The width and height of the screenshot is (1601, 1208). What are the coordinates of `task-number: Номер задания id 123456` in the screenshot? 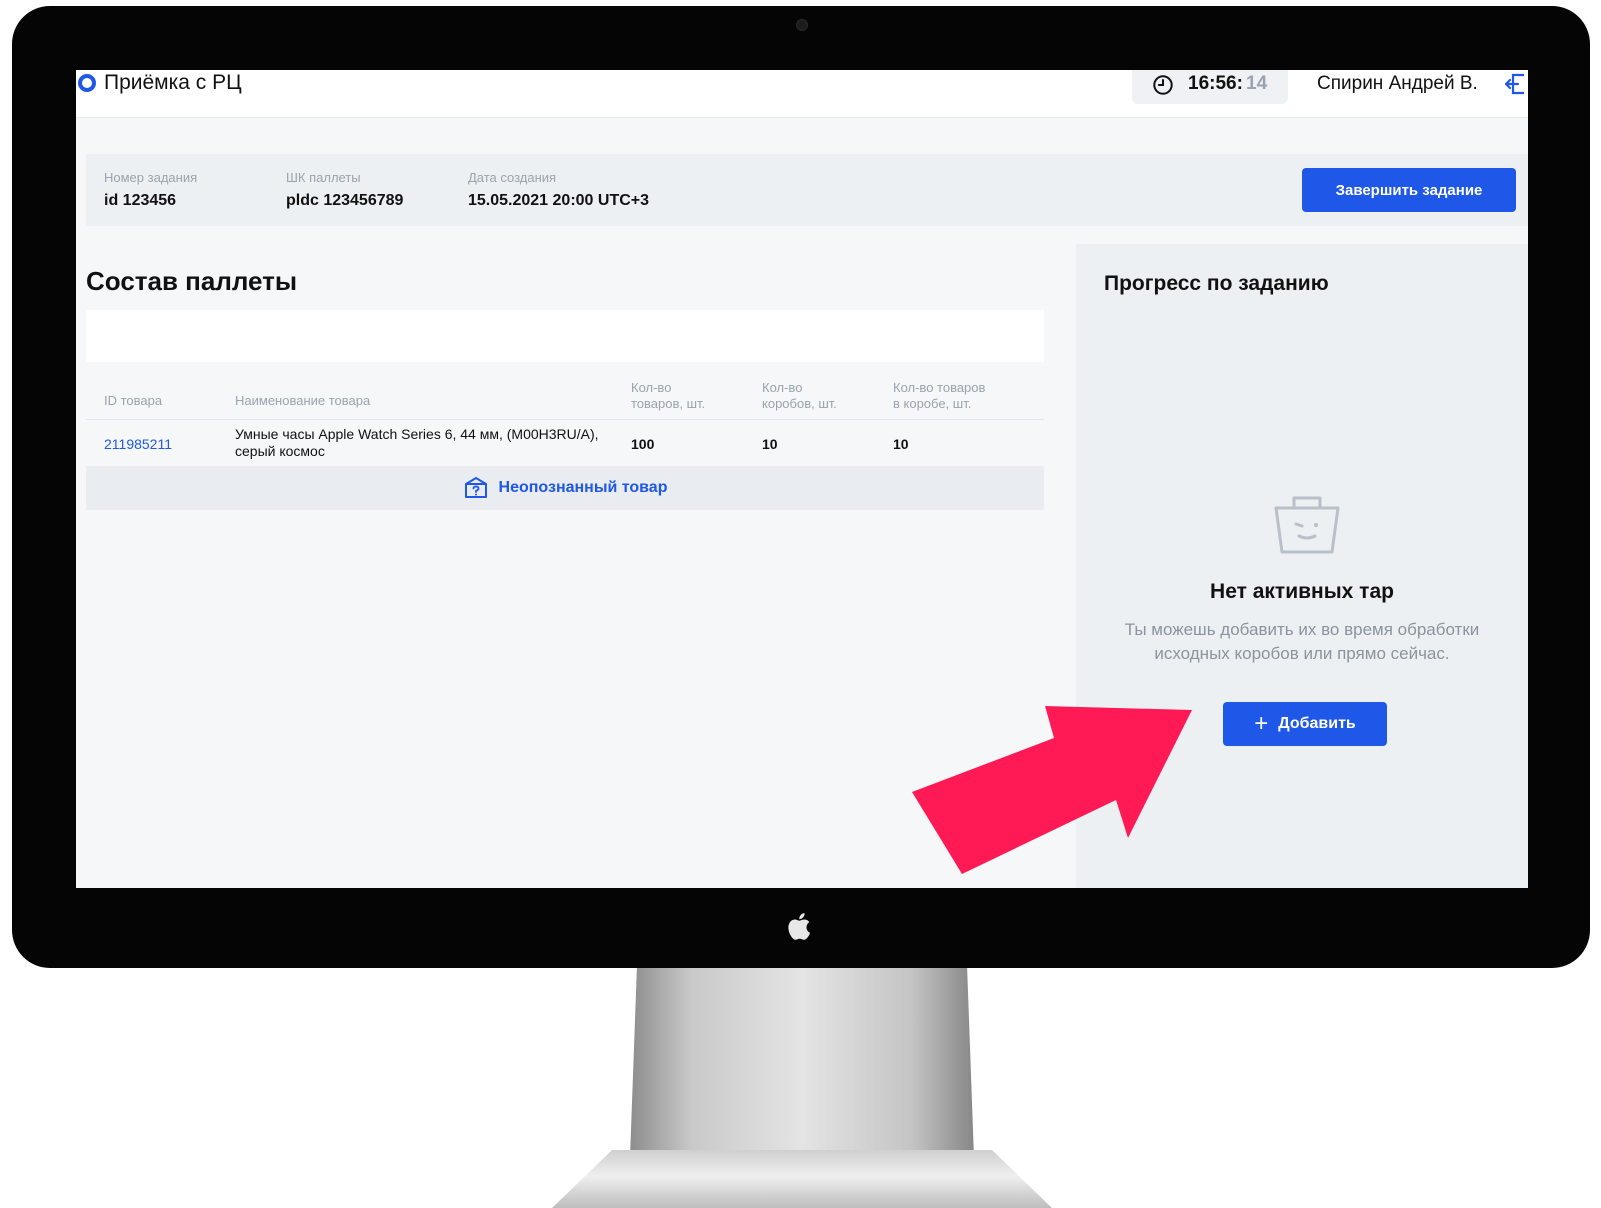 It's located at (150, 190).